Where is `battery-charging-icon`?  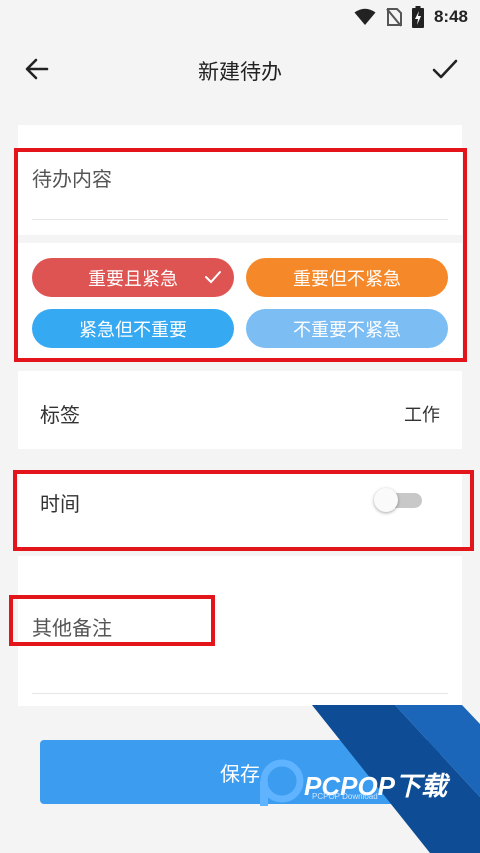
battery-charging-icon is located at coordinates (417, 17).